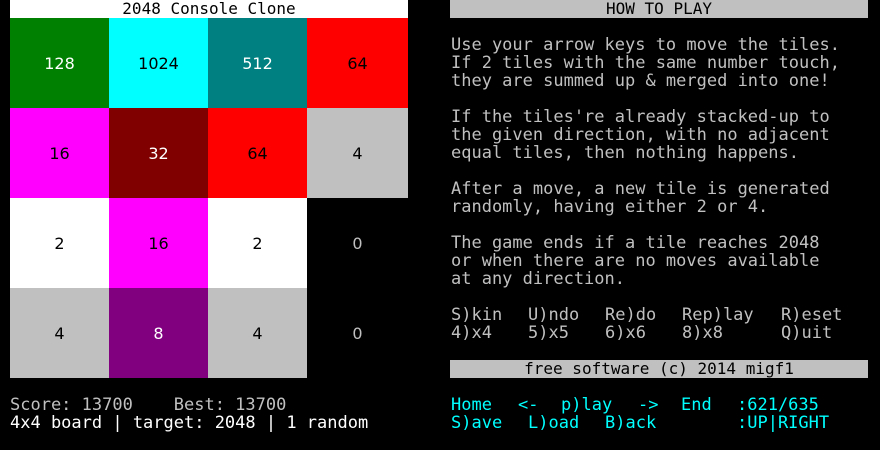 The image size is (880, 450). Describe the element at coordinates (566, 315) in the screenshot. I see `undo-command: U)ndo` at that location.